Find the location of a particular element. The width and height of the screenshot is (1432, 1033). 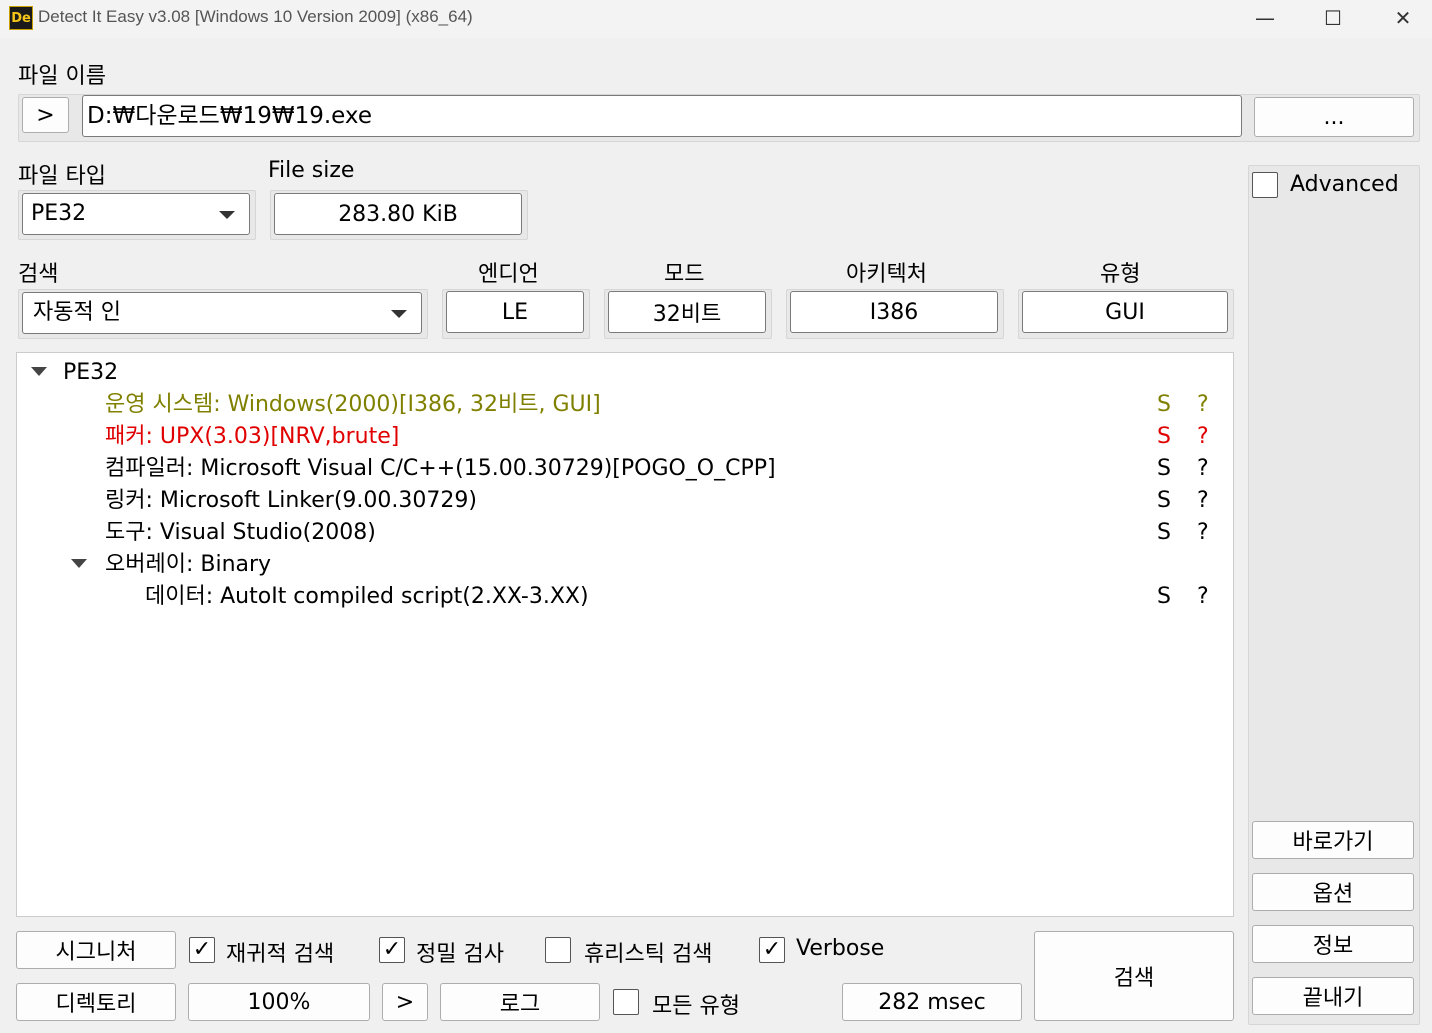

file-type-value: PE32 is located at coordinates (59, 213).